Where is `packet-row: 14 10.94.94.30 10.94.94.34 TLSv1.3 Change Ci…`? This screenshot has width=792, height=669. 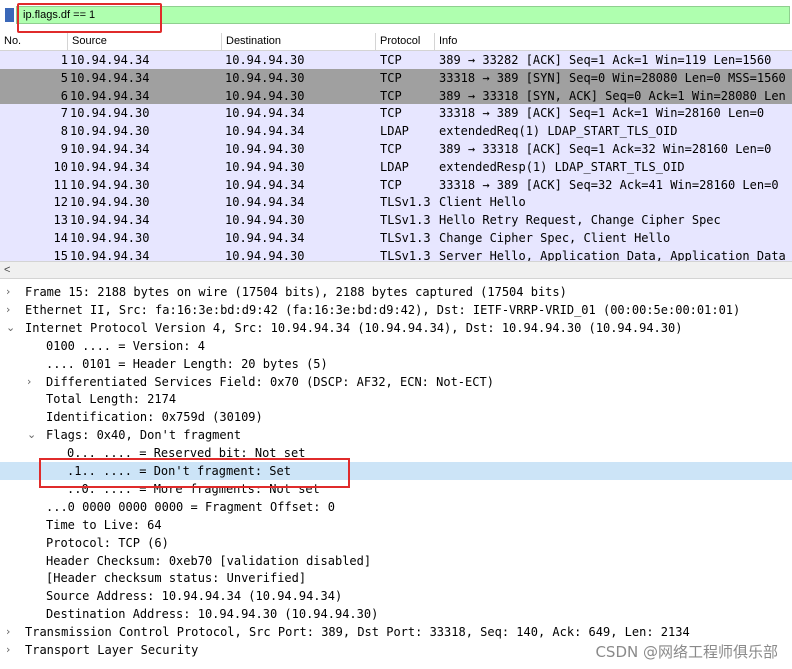 packet-row: 14 10.94.94.30 10.94.94.34 TLSv1.3 Change Ci… is located at coordinates (396, 238).